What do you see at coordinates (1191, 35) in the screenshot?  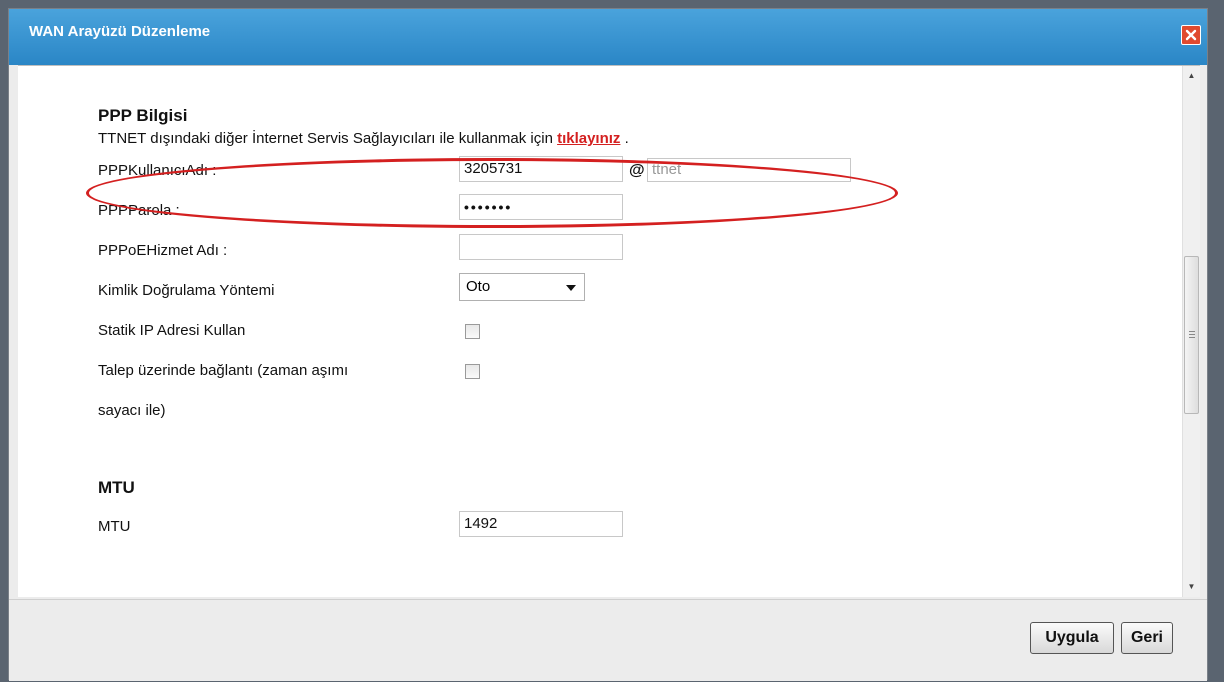 I see `close-icon` at bounding box center [1191, 35].